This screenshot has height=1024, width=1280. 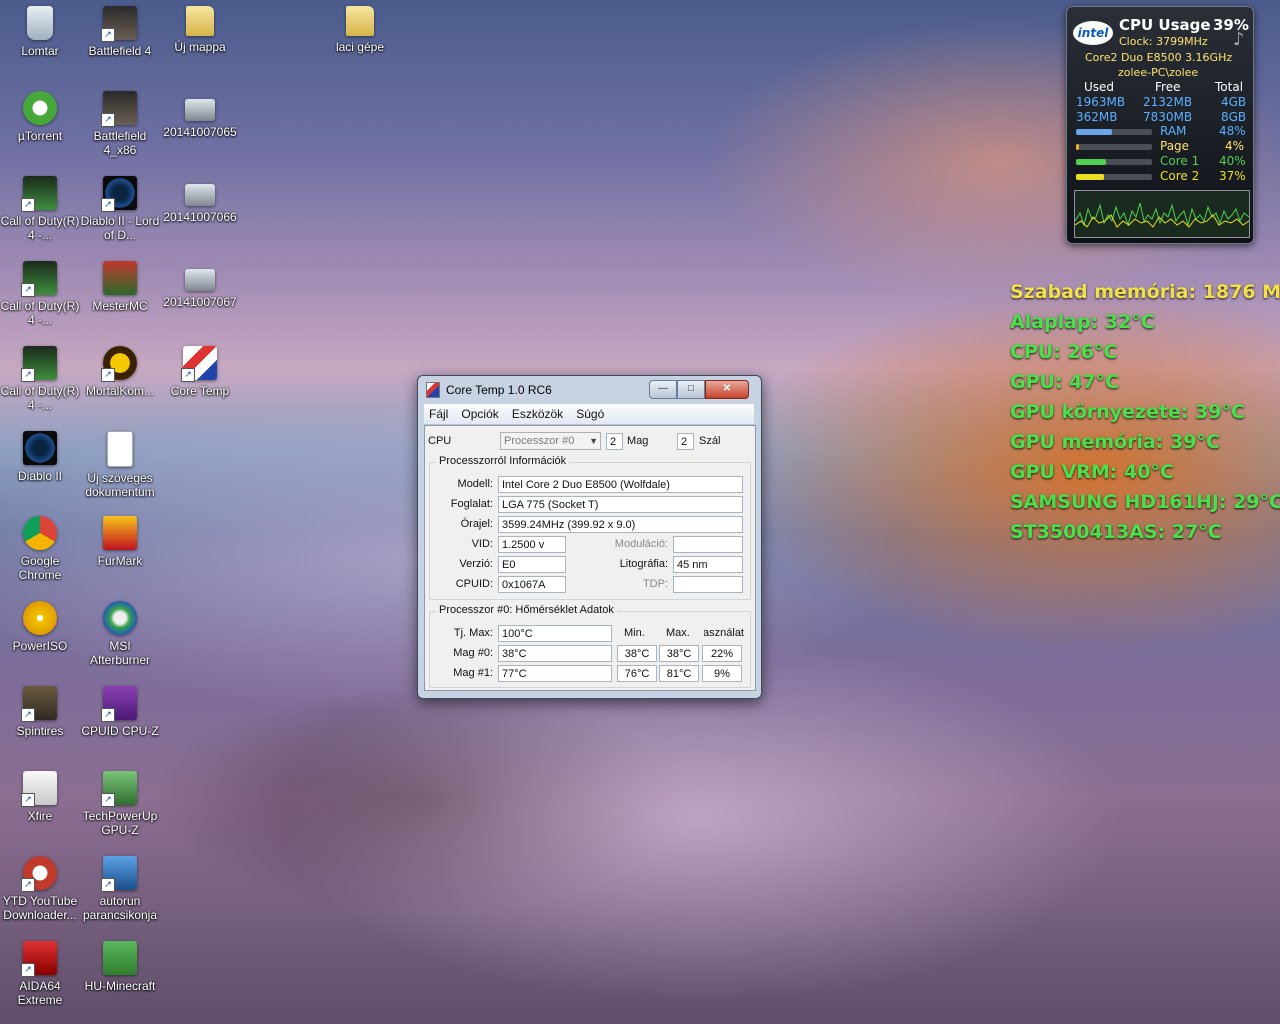 I want to click on desktop-icon-new-folder: Új mappa, so click(x=200, y=30).